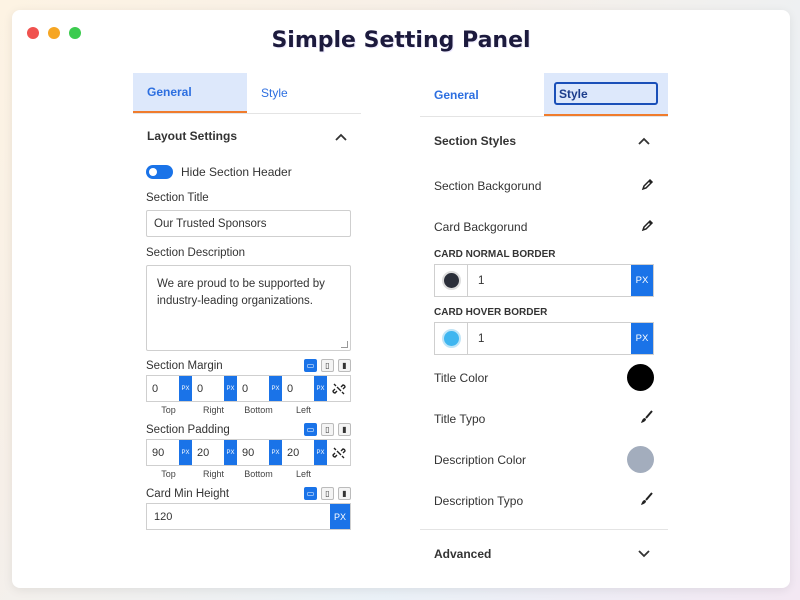 This screenshot has width=800, height=600. What do you see at coordinates (495, 254) in the screenshot?
I see `card-normal-border-label: CARD NORMAL BORDER` at bounding box center [495, 254].